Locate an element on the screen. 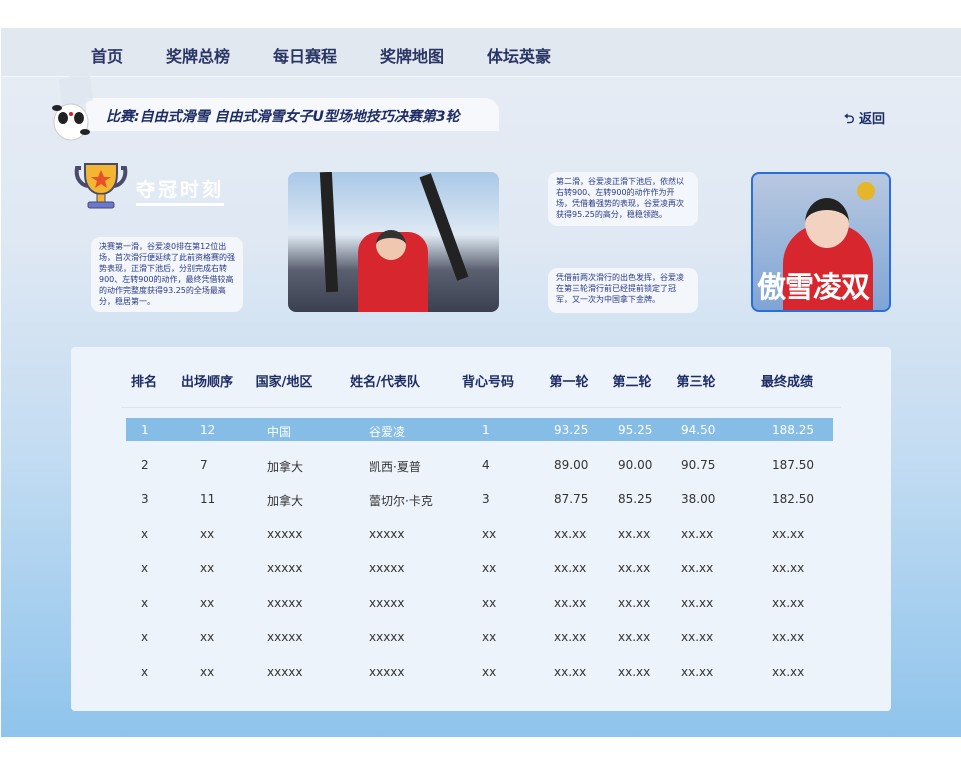  cell-round1: 89.00 is located at coordinates (571, 464).